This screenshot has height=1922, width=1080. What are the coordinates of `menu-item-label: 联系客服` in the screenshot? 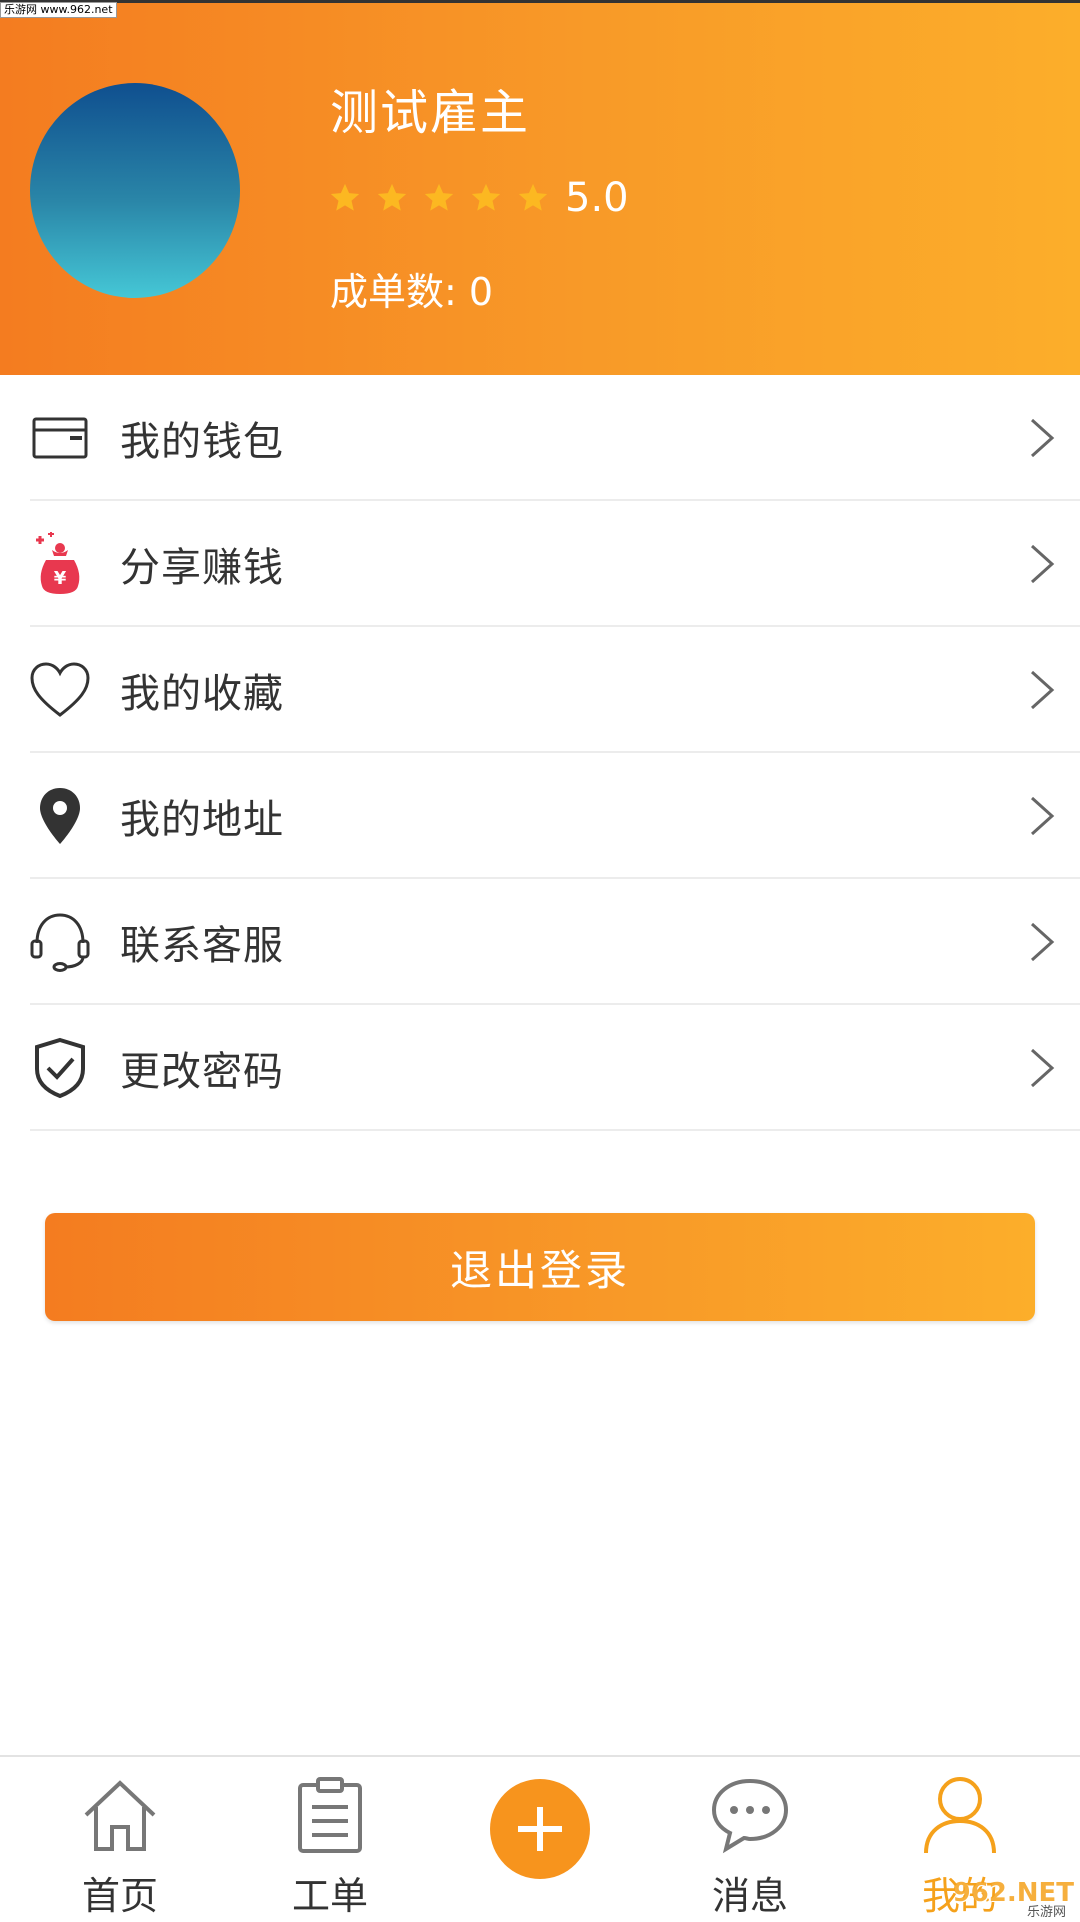 It's located at (202, 946).